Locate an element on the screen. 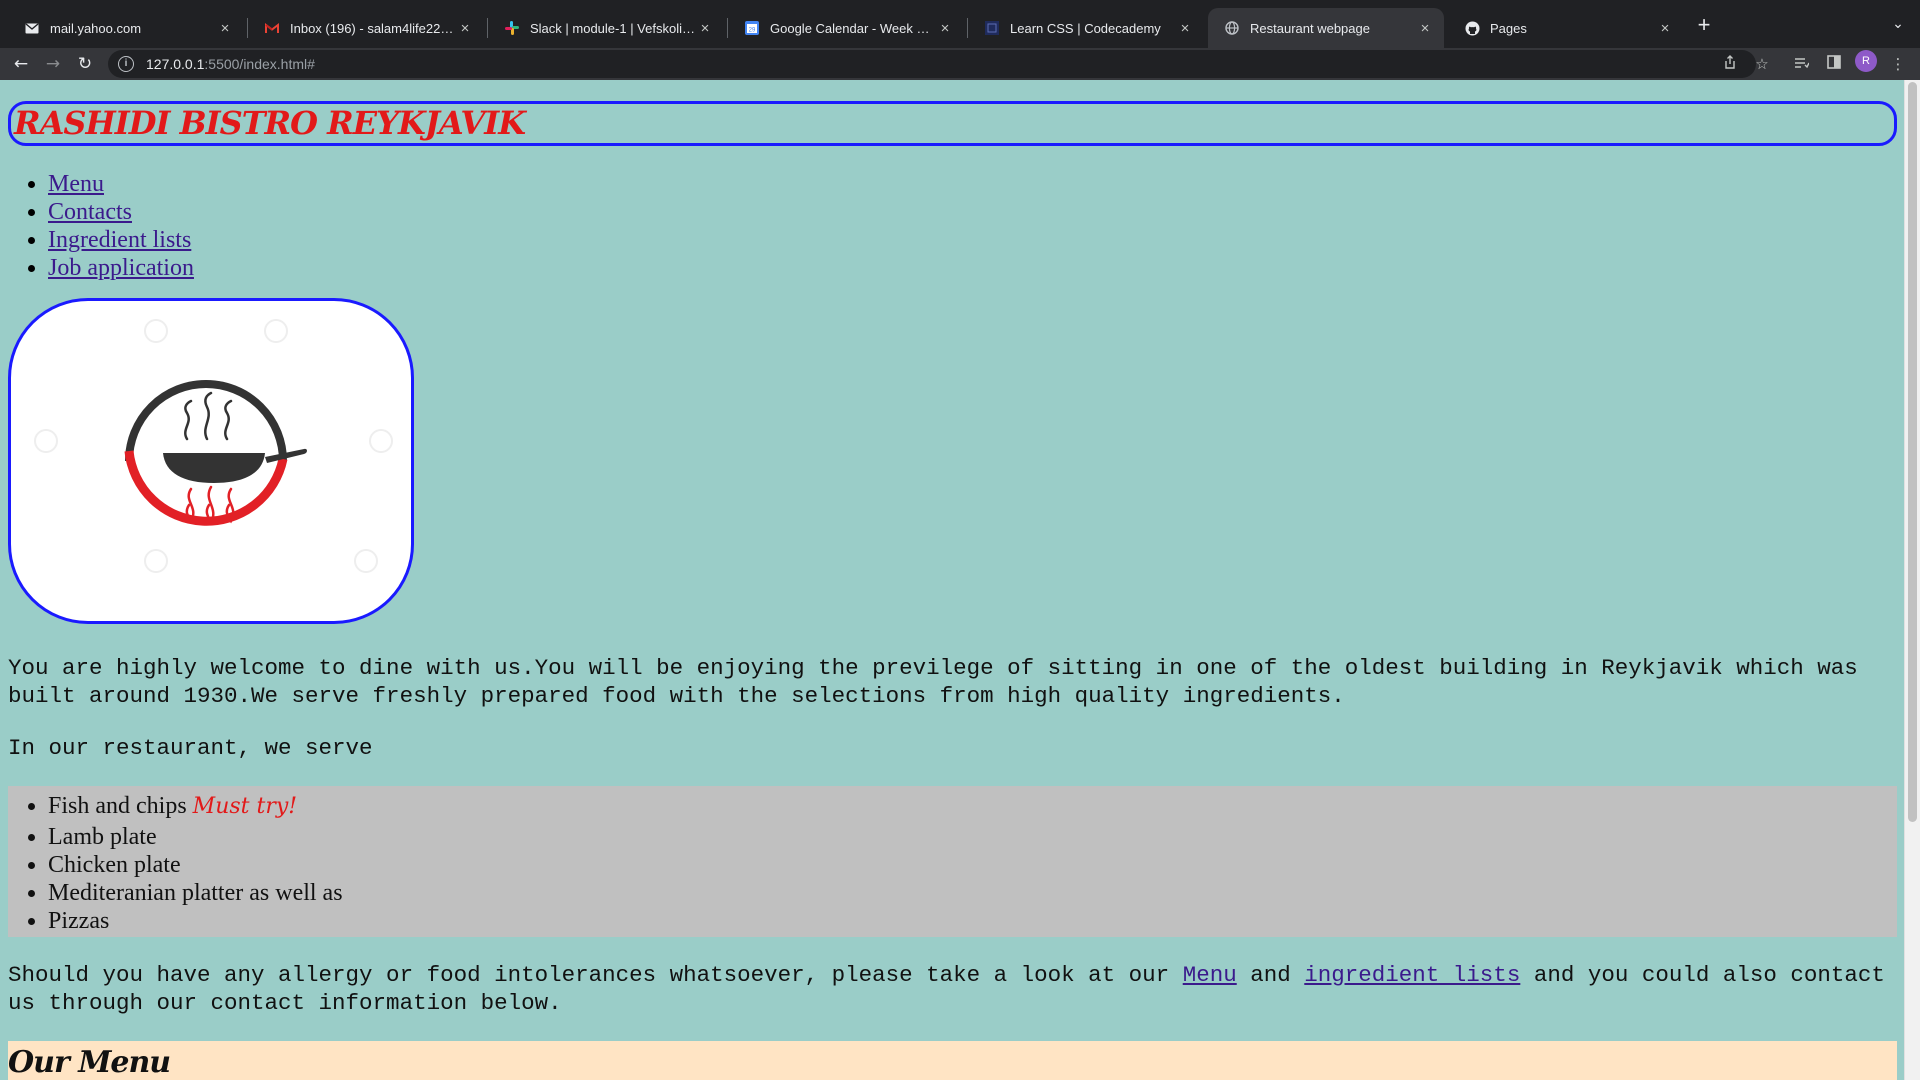  nav-link-ingredient-lists: Ingredient lists is located at coordinates (119, 240).